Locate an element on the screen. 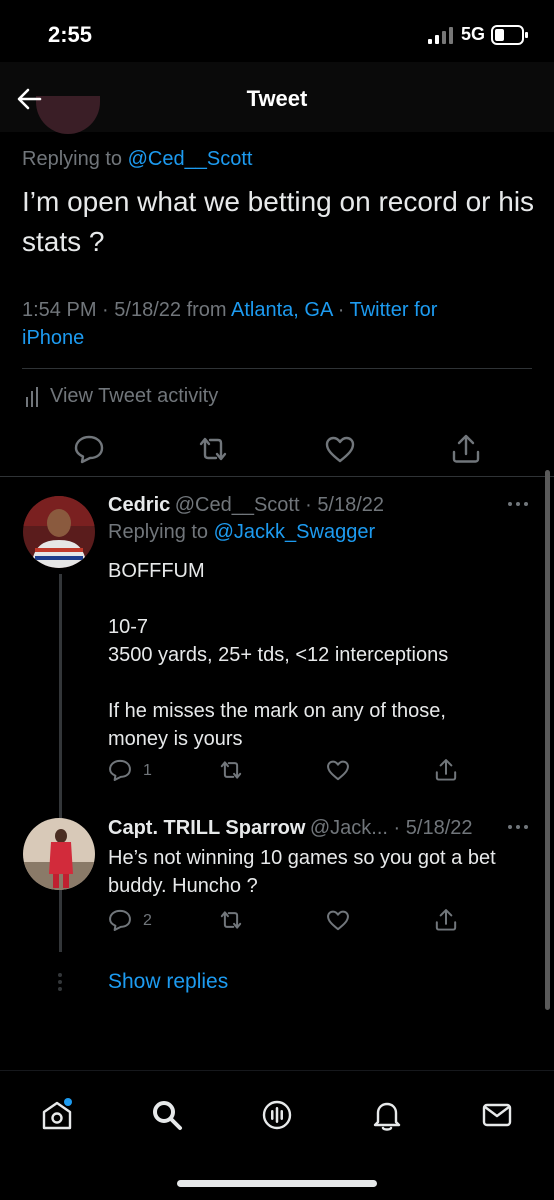 This screenshot has height=1200, width=554. reply-header: Cedric @Ced__Scott · 5/18/22 is located at coordinates (246, 505).